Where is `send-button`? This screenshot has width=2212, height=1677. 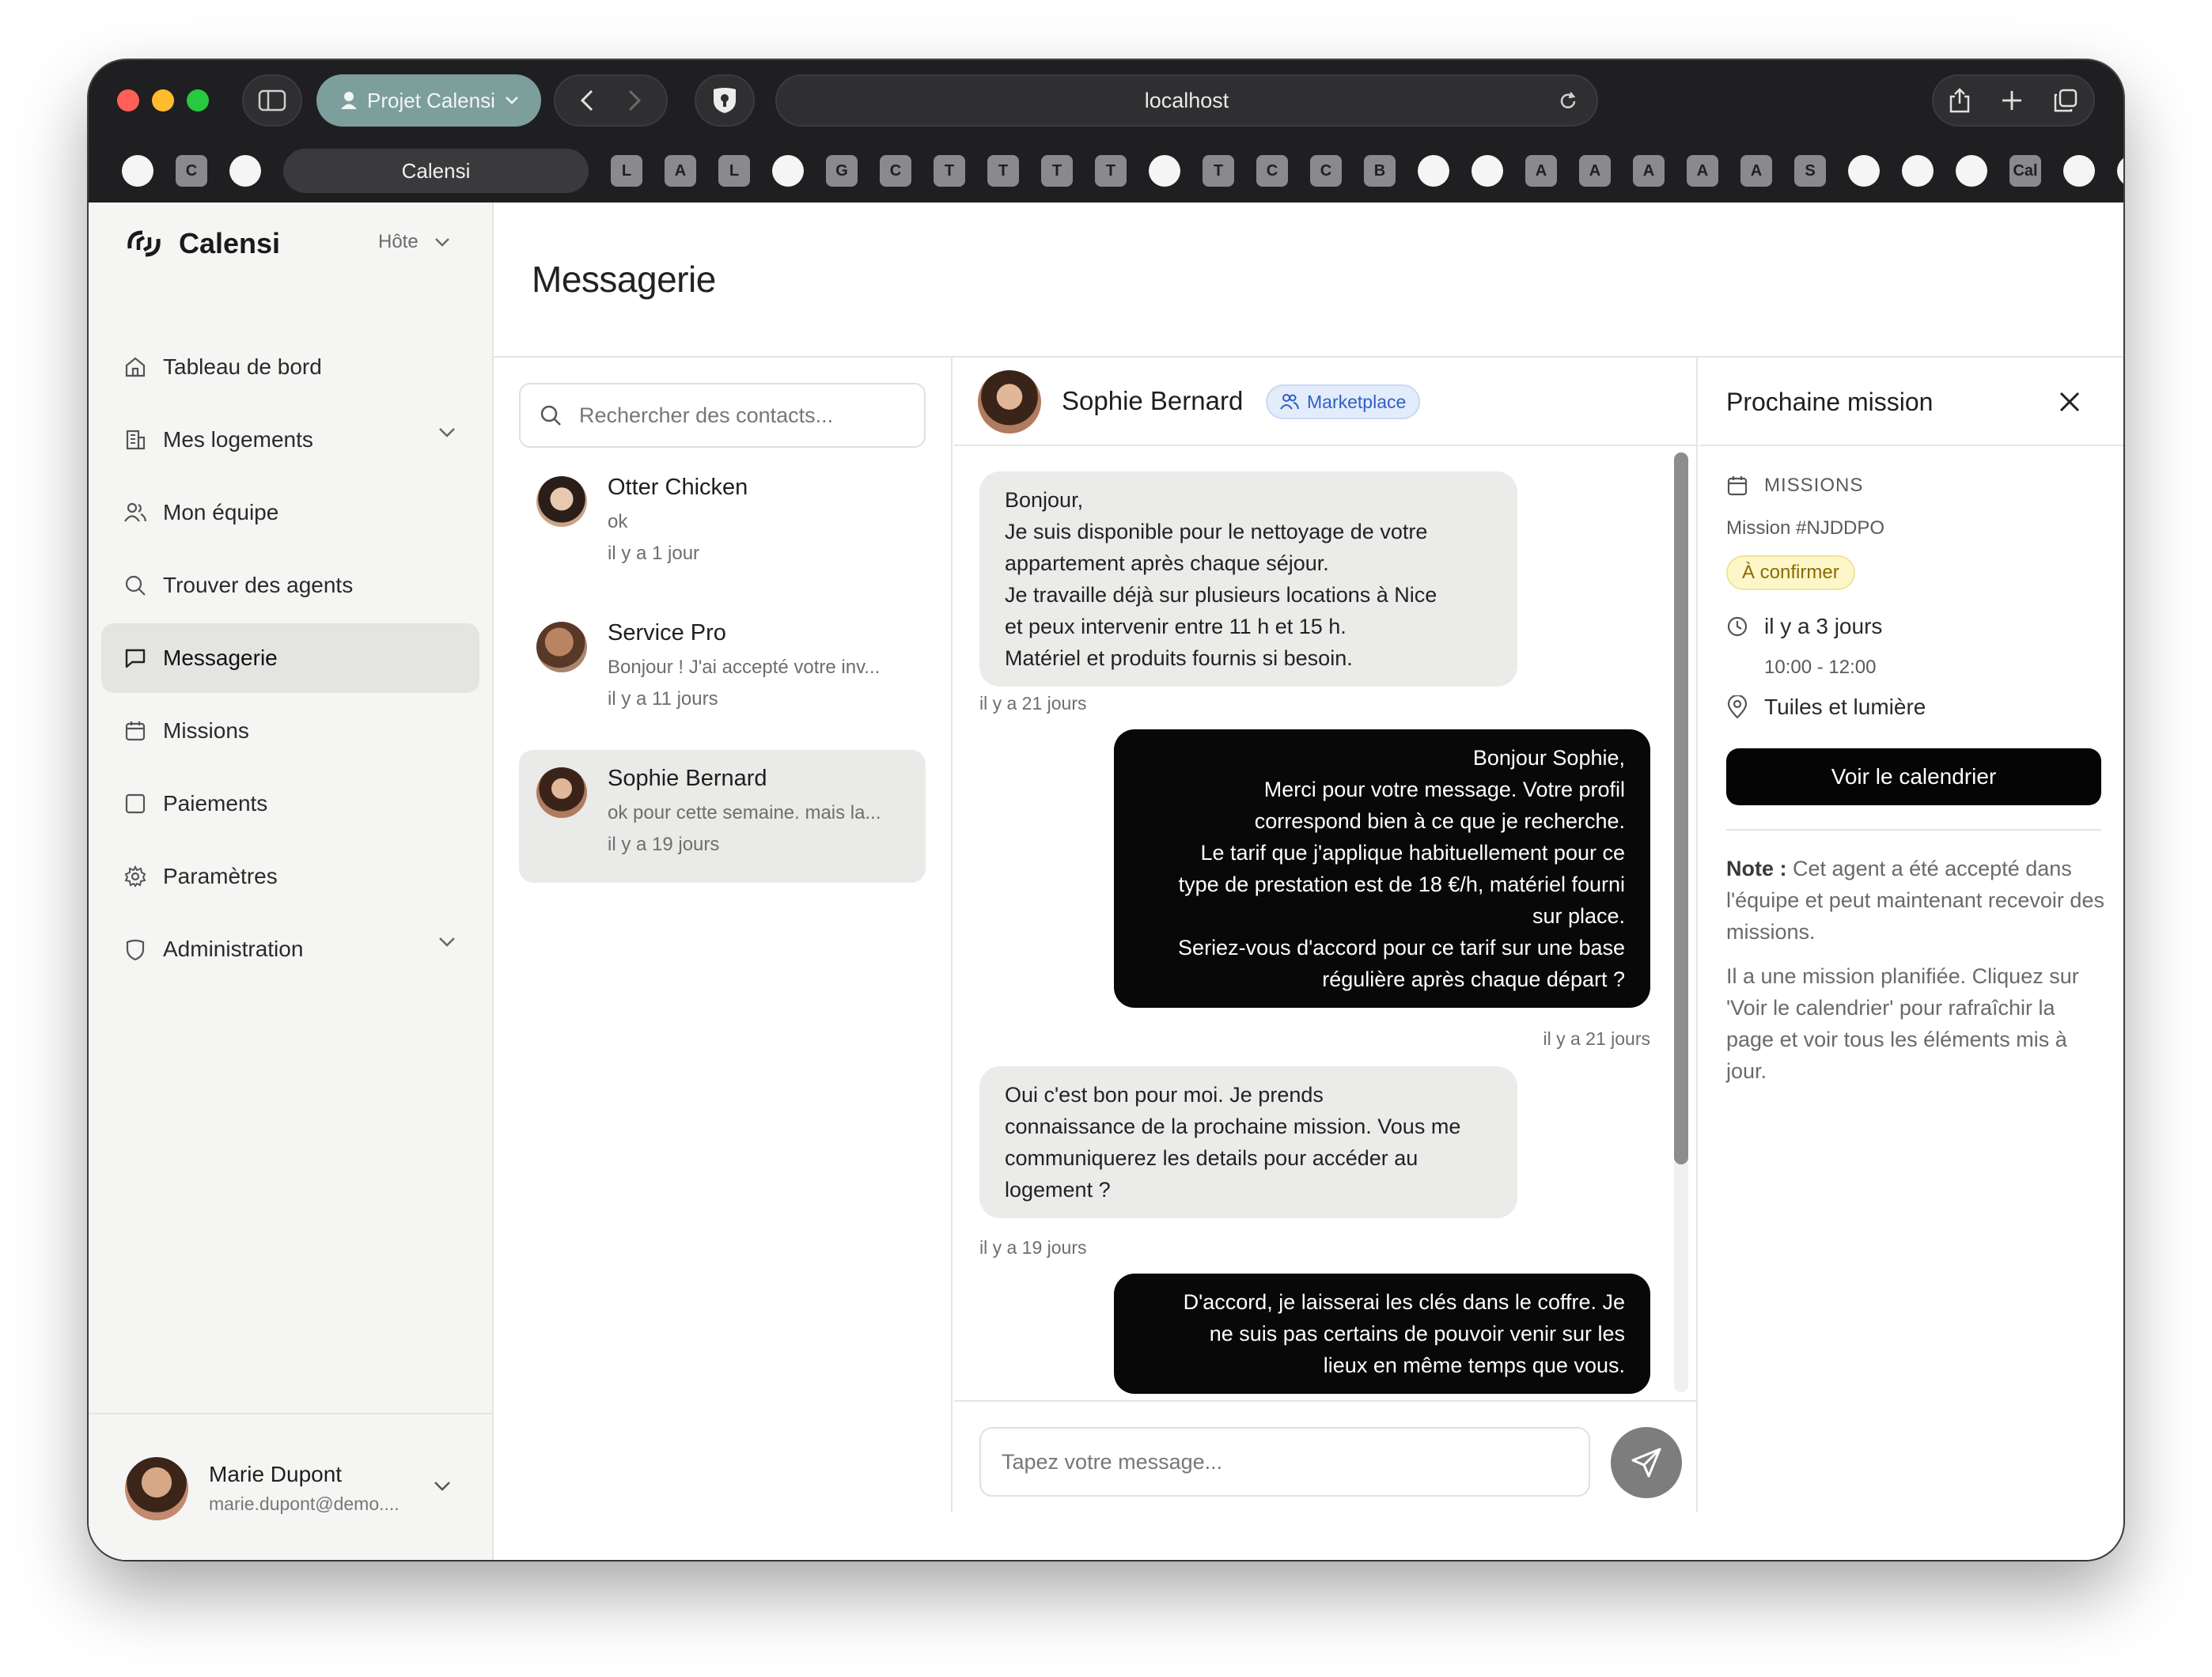
send-button is located at coordinates (1647, 1462).